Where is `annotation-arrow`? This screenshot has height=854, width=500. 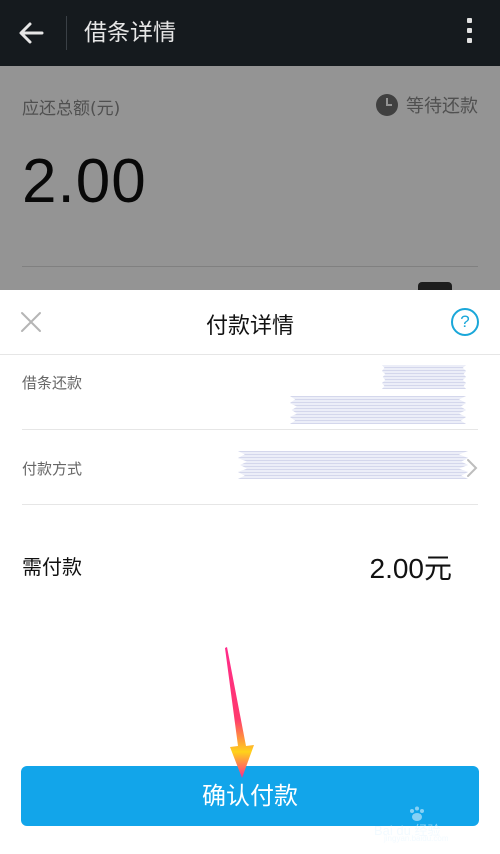 annotation-arrow is located at coordinates (239, 712).